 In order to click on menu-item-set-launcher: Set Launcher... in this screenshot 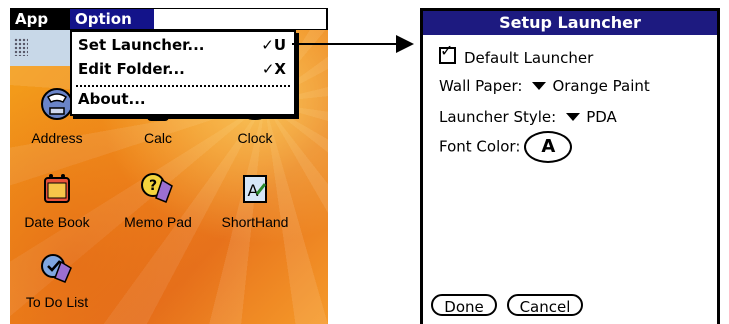, I will do `click(141, 45)`.